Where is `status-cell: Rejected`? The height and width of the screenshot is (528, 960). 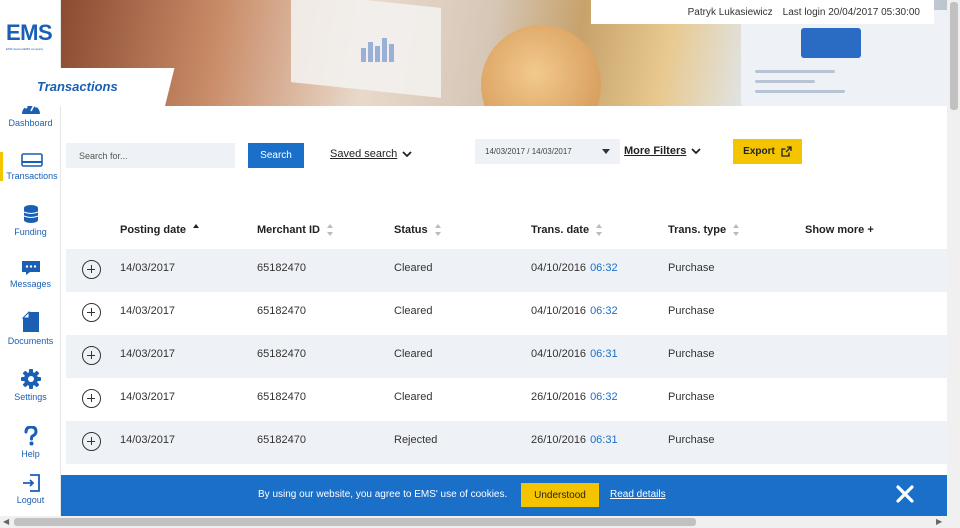 status-cell: Rejected is located at coordinates (416, 440).